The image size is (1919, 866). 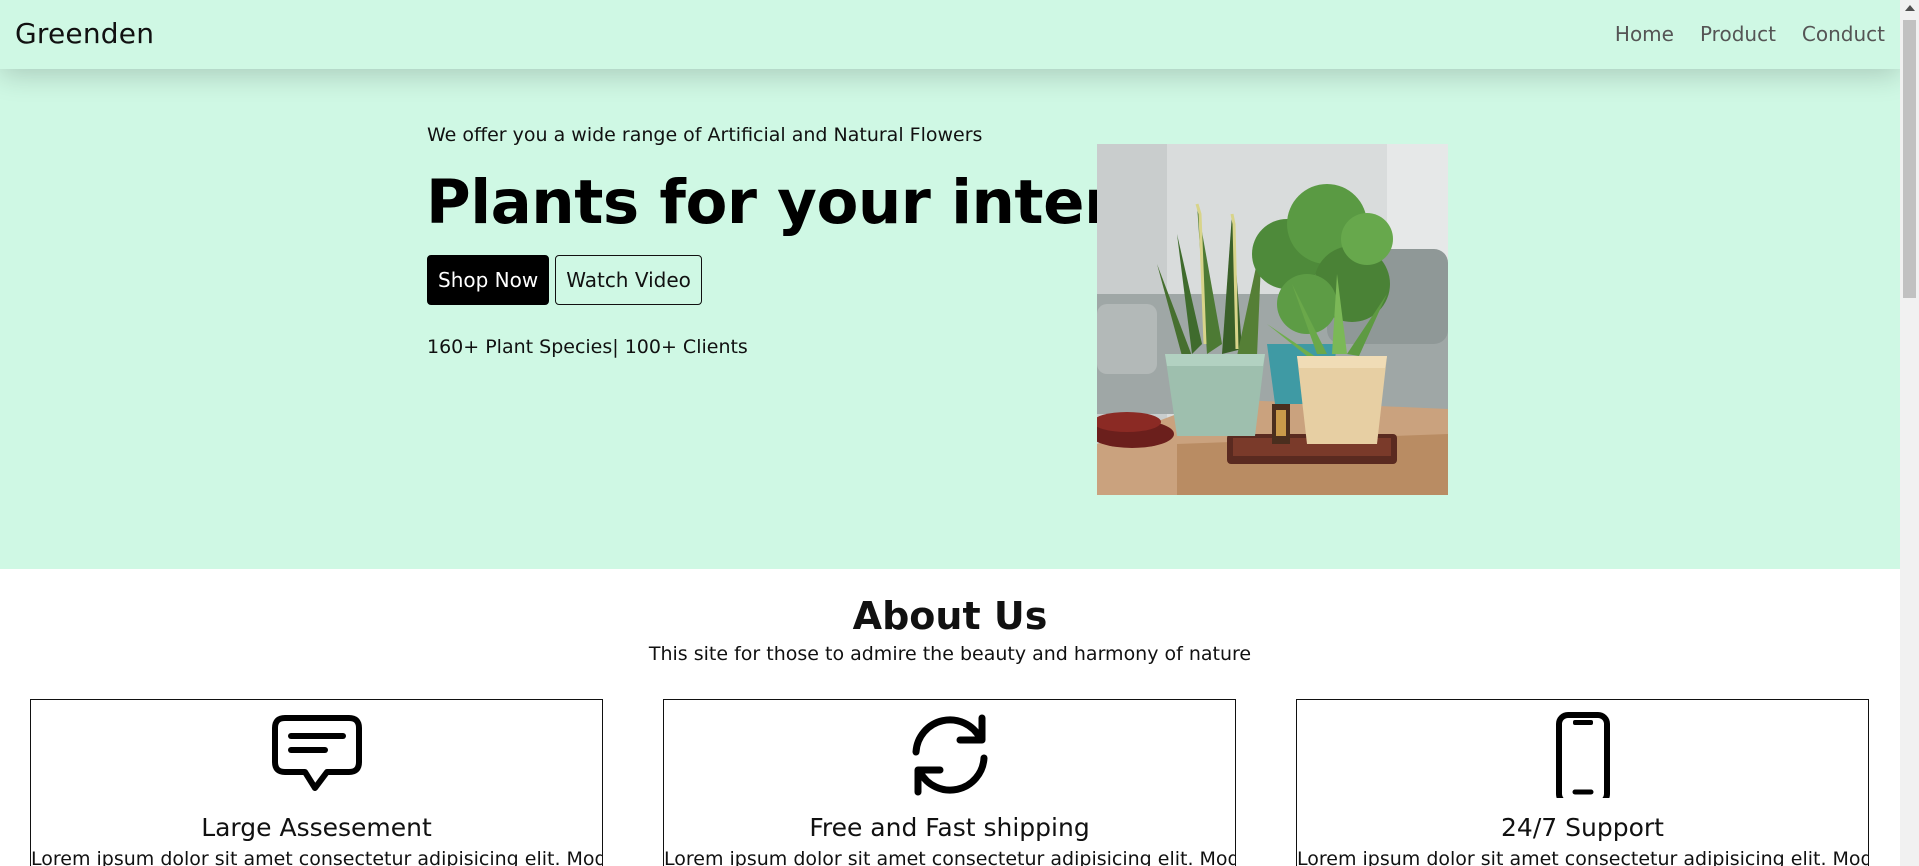 What do you see at coordinates (815, 202) in the screenshot?
I see `hero-title: Plants for your interior` at bounding box center [815, 202].